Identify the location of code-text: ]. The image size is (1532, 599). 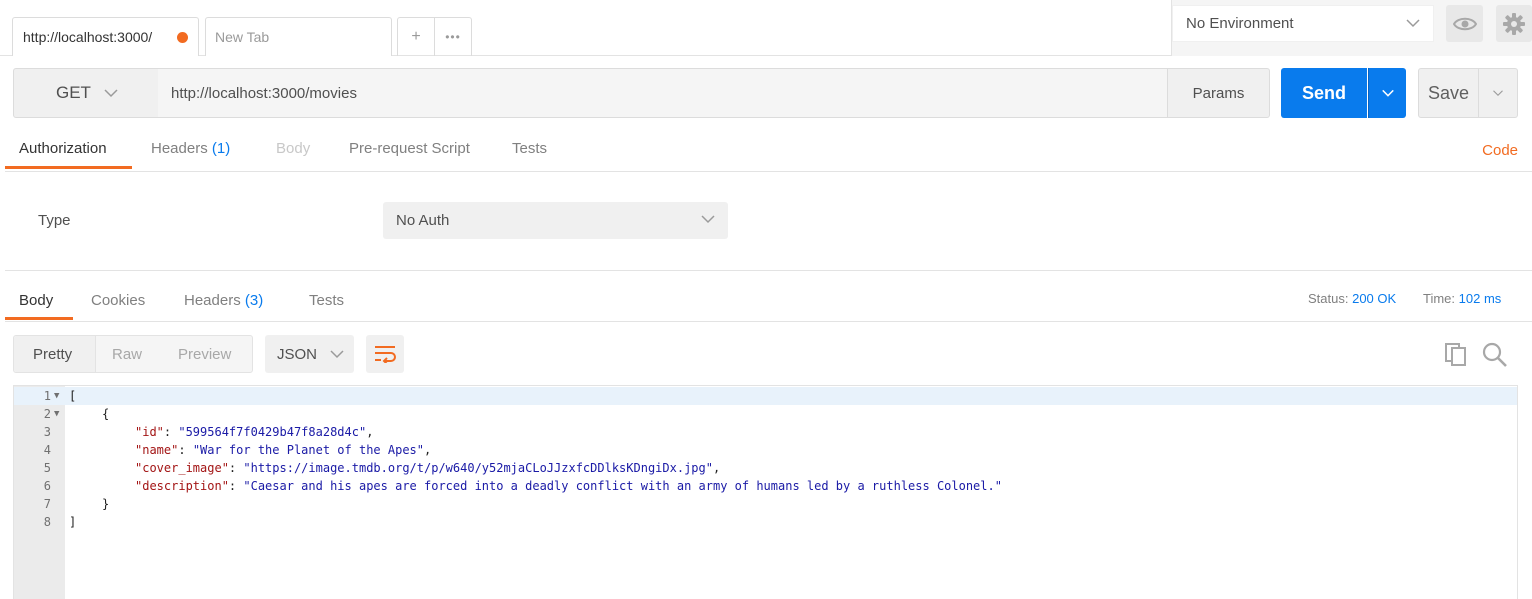
(73, 522).